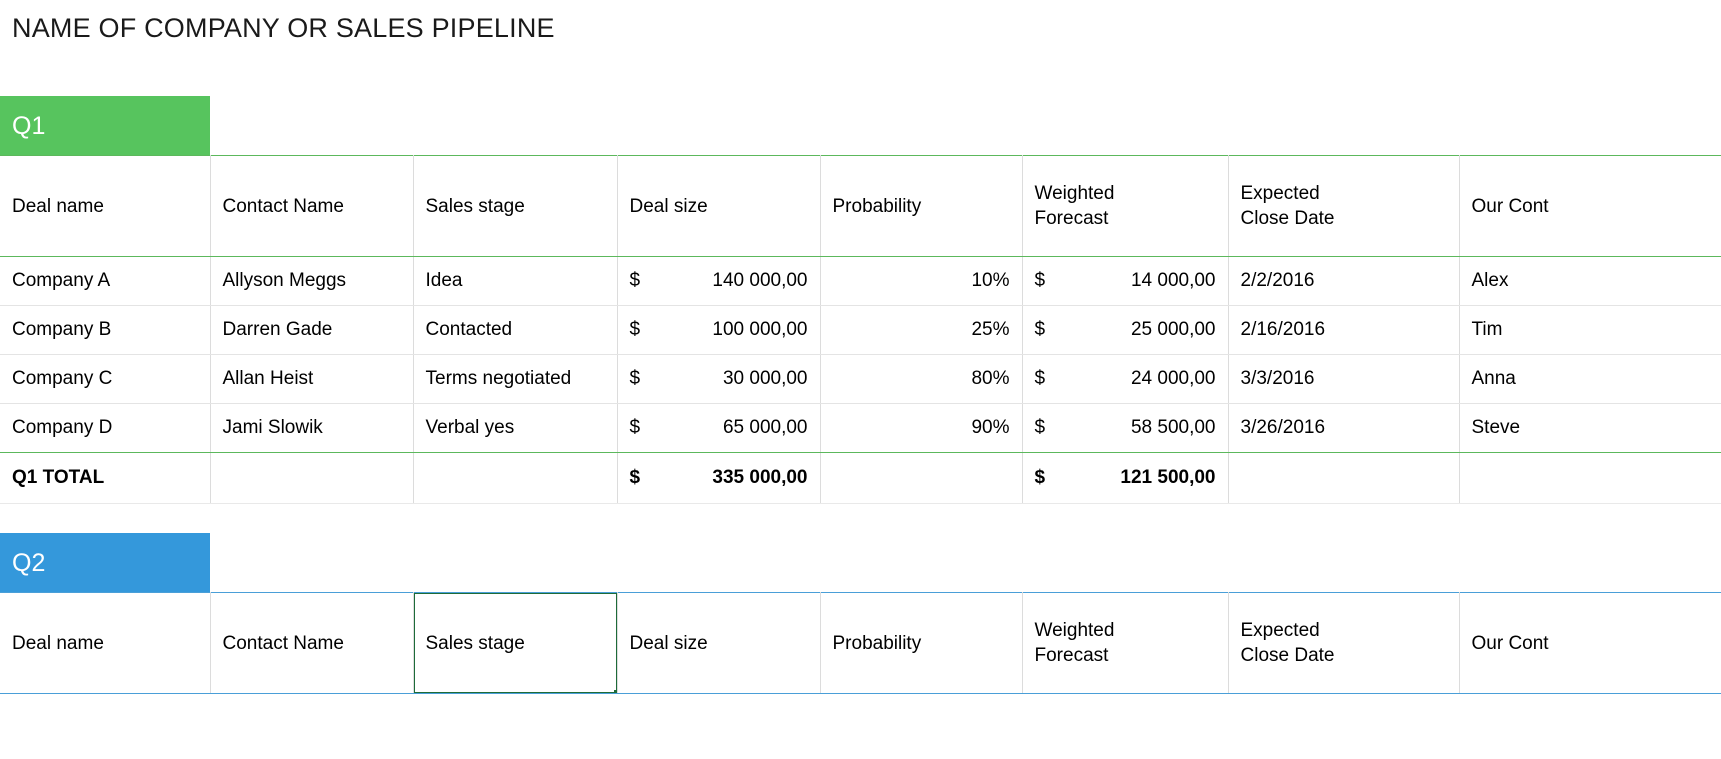 The image size is (1721, 759). Describe the element at coordinates (515, 330) in the screenshot. I see `cell-sales-stage: Contacted` at that location.